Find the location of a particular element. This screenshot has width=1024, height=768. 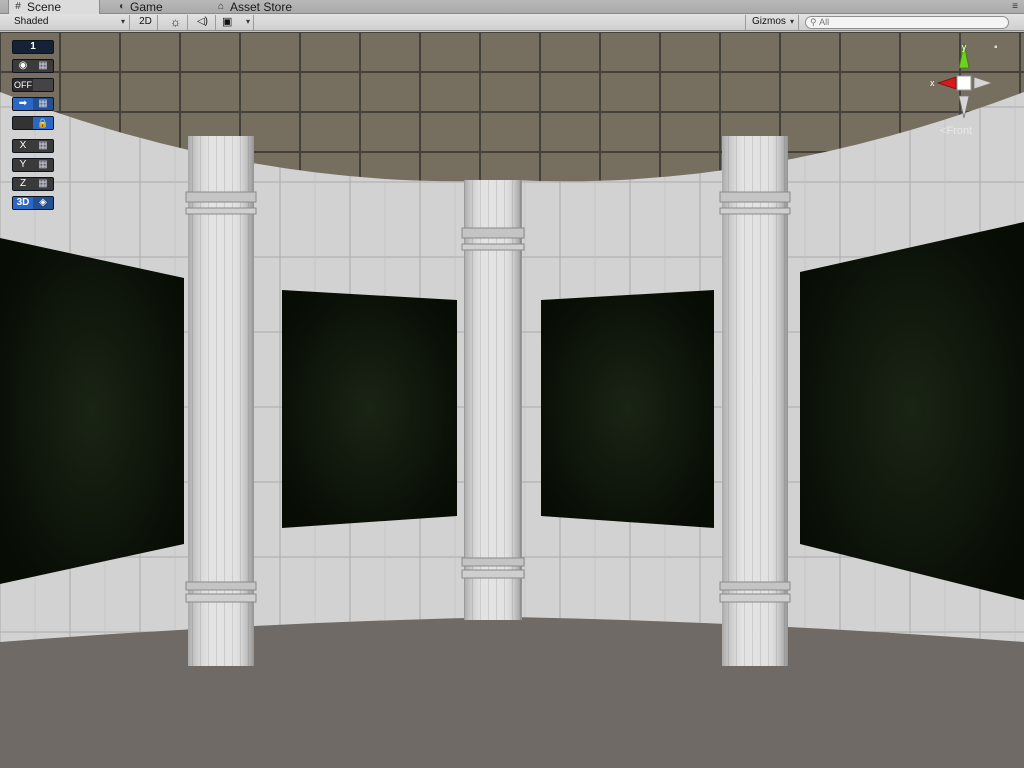

editor-tab-bar: # Scene ◖ Game ⌂ Asset Store ≡ is located at coordinates (512, 7).